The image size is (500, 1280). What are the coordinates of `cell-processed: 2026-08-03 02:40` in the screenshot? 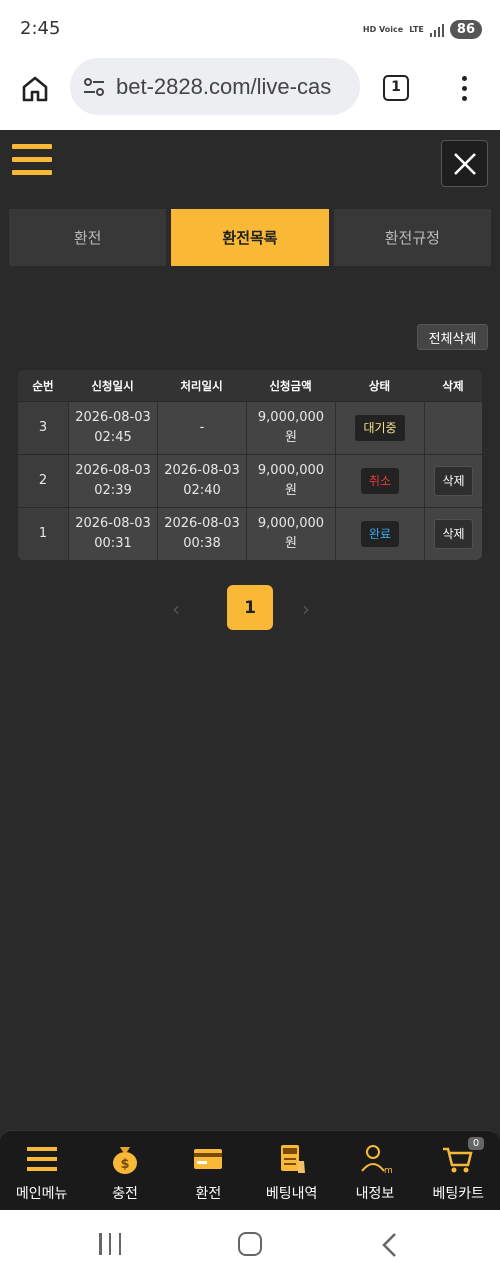 It's located at (201, 481).